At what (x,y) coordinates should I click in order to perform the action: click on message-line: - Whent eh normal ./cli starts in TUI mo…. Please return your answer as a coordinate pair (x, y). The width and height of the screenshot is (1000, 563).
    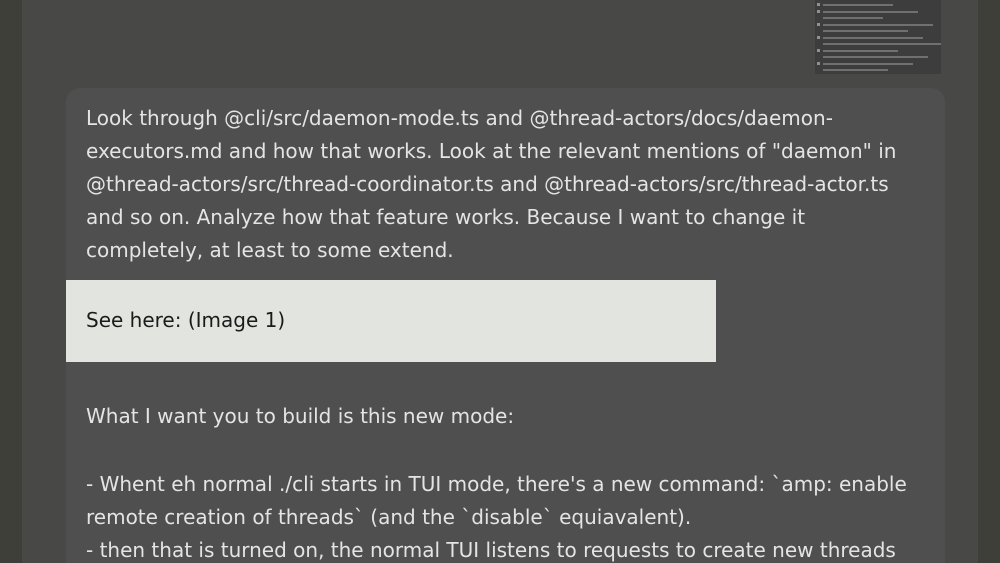
    Looking at the image, I should click on (496, 484).